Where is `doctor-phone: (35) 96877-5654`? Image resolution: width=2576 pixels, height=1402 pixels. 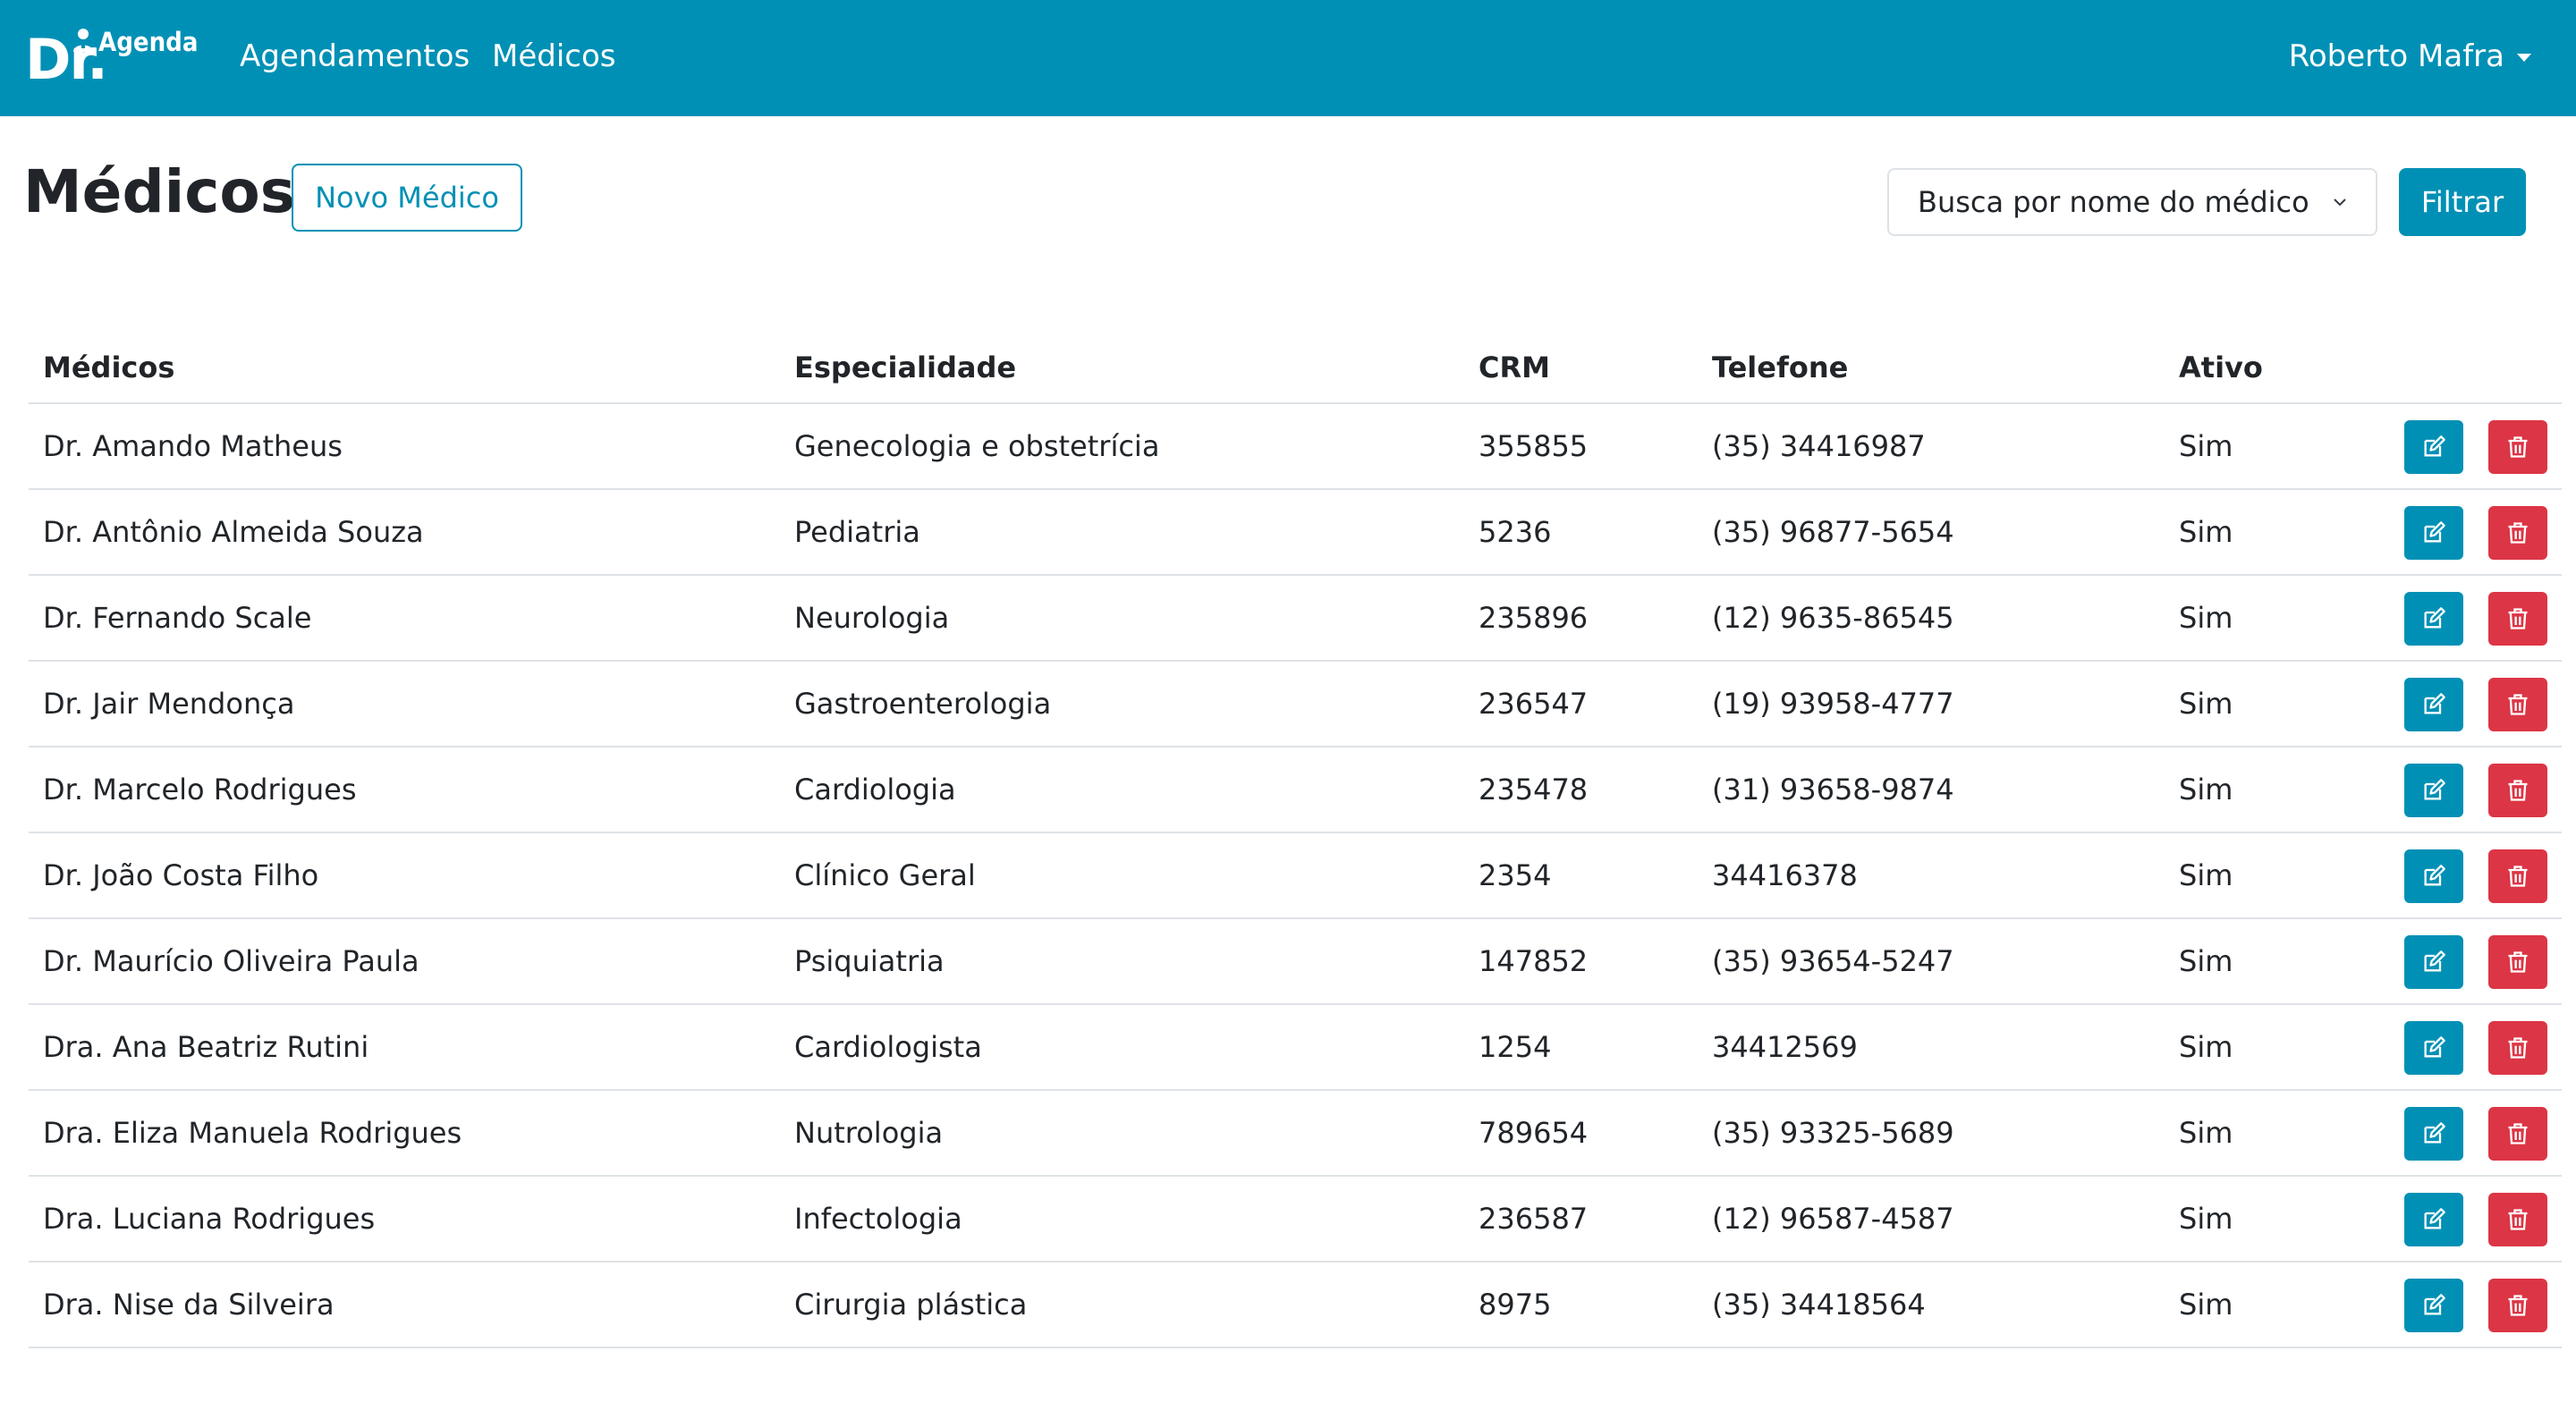
doctor-phone: (35) 96877-5654 is located at coordinates (1833, 532).